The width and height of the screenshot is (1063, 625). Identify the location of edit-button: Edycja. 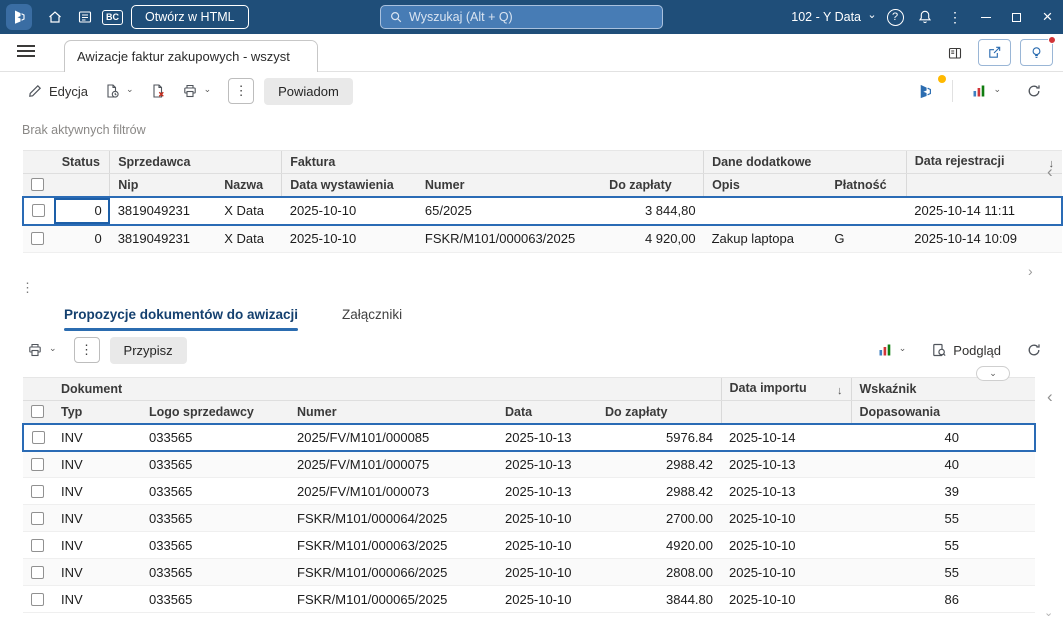
(57, 91).